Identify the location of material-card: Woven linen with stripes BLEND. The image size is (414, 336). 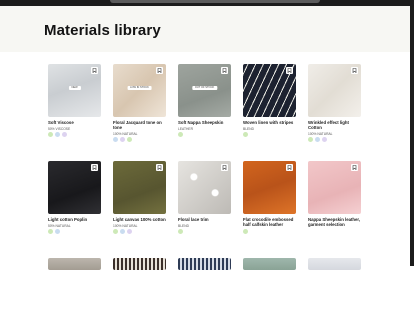
(269, 103).